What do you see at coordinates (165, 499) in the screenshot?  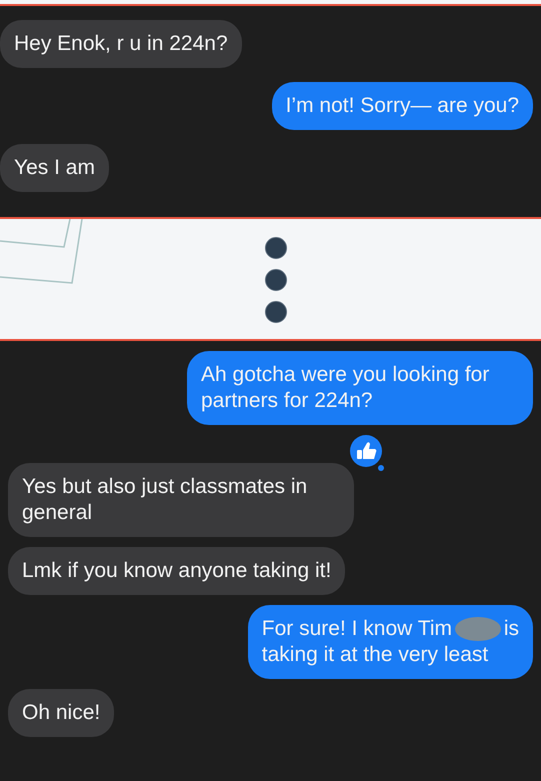 I see `message-text: Yes but also just classmates in general` at bounding box center [165, 499].